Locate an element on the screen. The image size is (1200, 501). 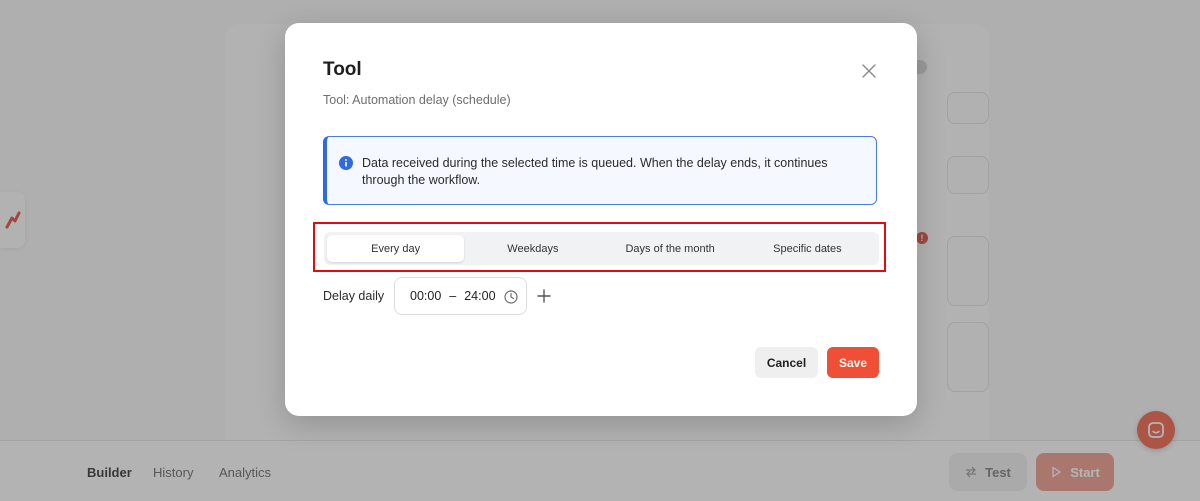
time-range-input: 00:00 – 24:00 is located at coordinates (460, 296).